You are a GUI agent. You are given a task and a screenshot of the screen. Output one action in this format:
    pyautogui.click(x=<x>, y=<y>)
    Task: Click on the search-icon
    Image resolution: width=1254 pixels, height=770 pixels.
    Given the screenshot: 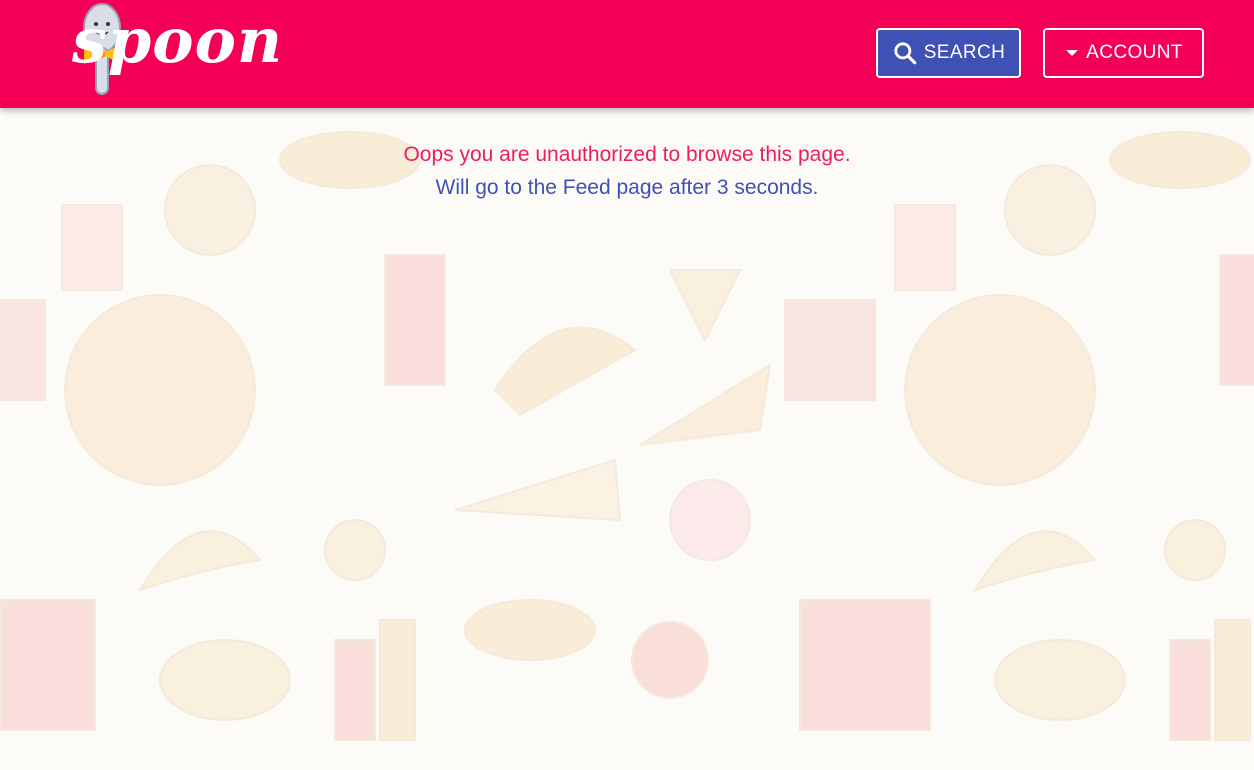 What is the action you would take?
    pyautogui.click(x=905, y=53)
    